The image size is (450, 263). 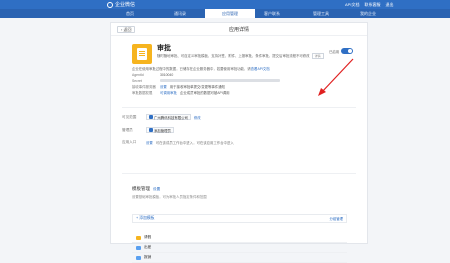 I want to click on approval-app-icon, so click(x=142, y=54).